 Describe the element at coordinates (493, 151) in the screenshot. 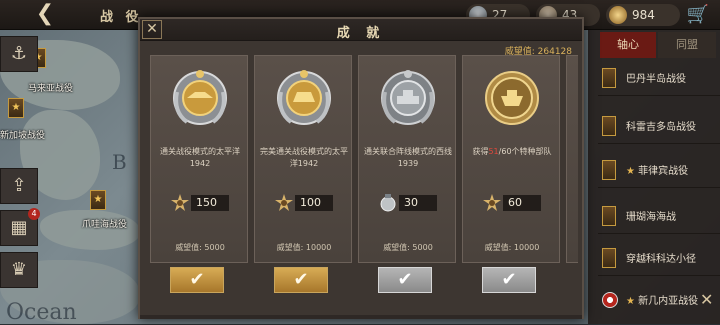

I see `progress-count: 51` at that location.